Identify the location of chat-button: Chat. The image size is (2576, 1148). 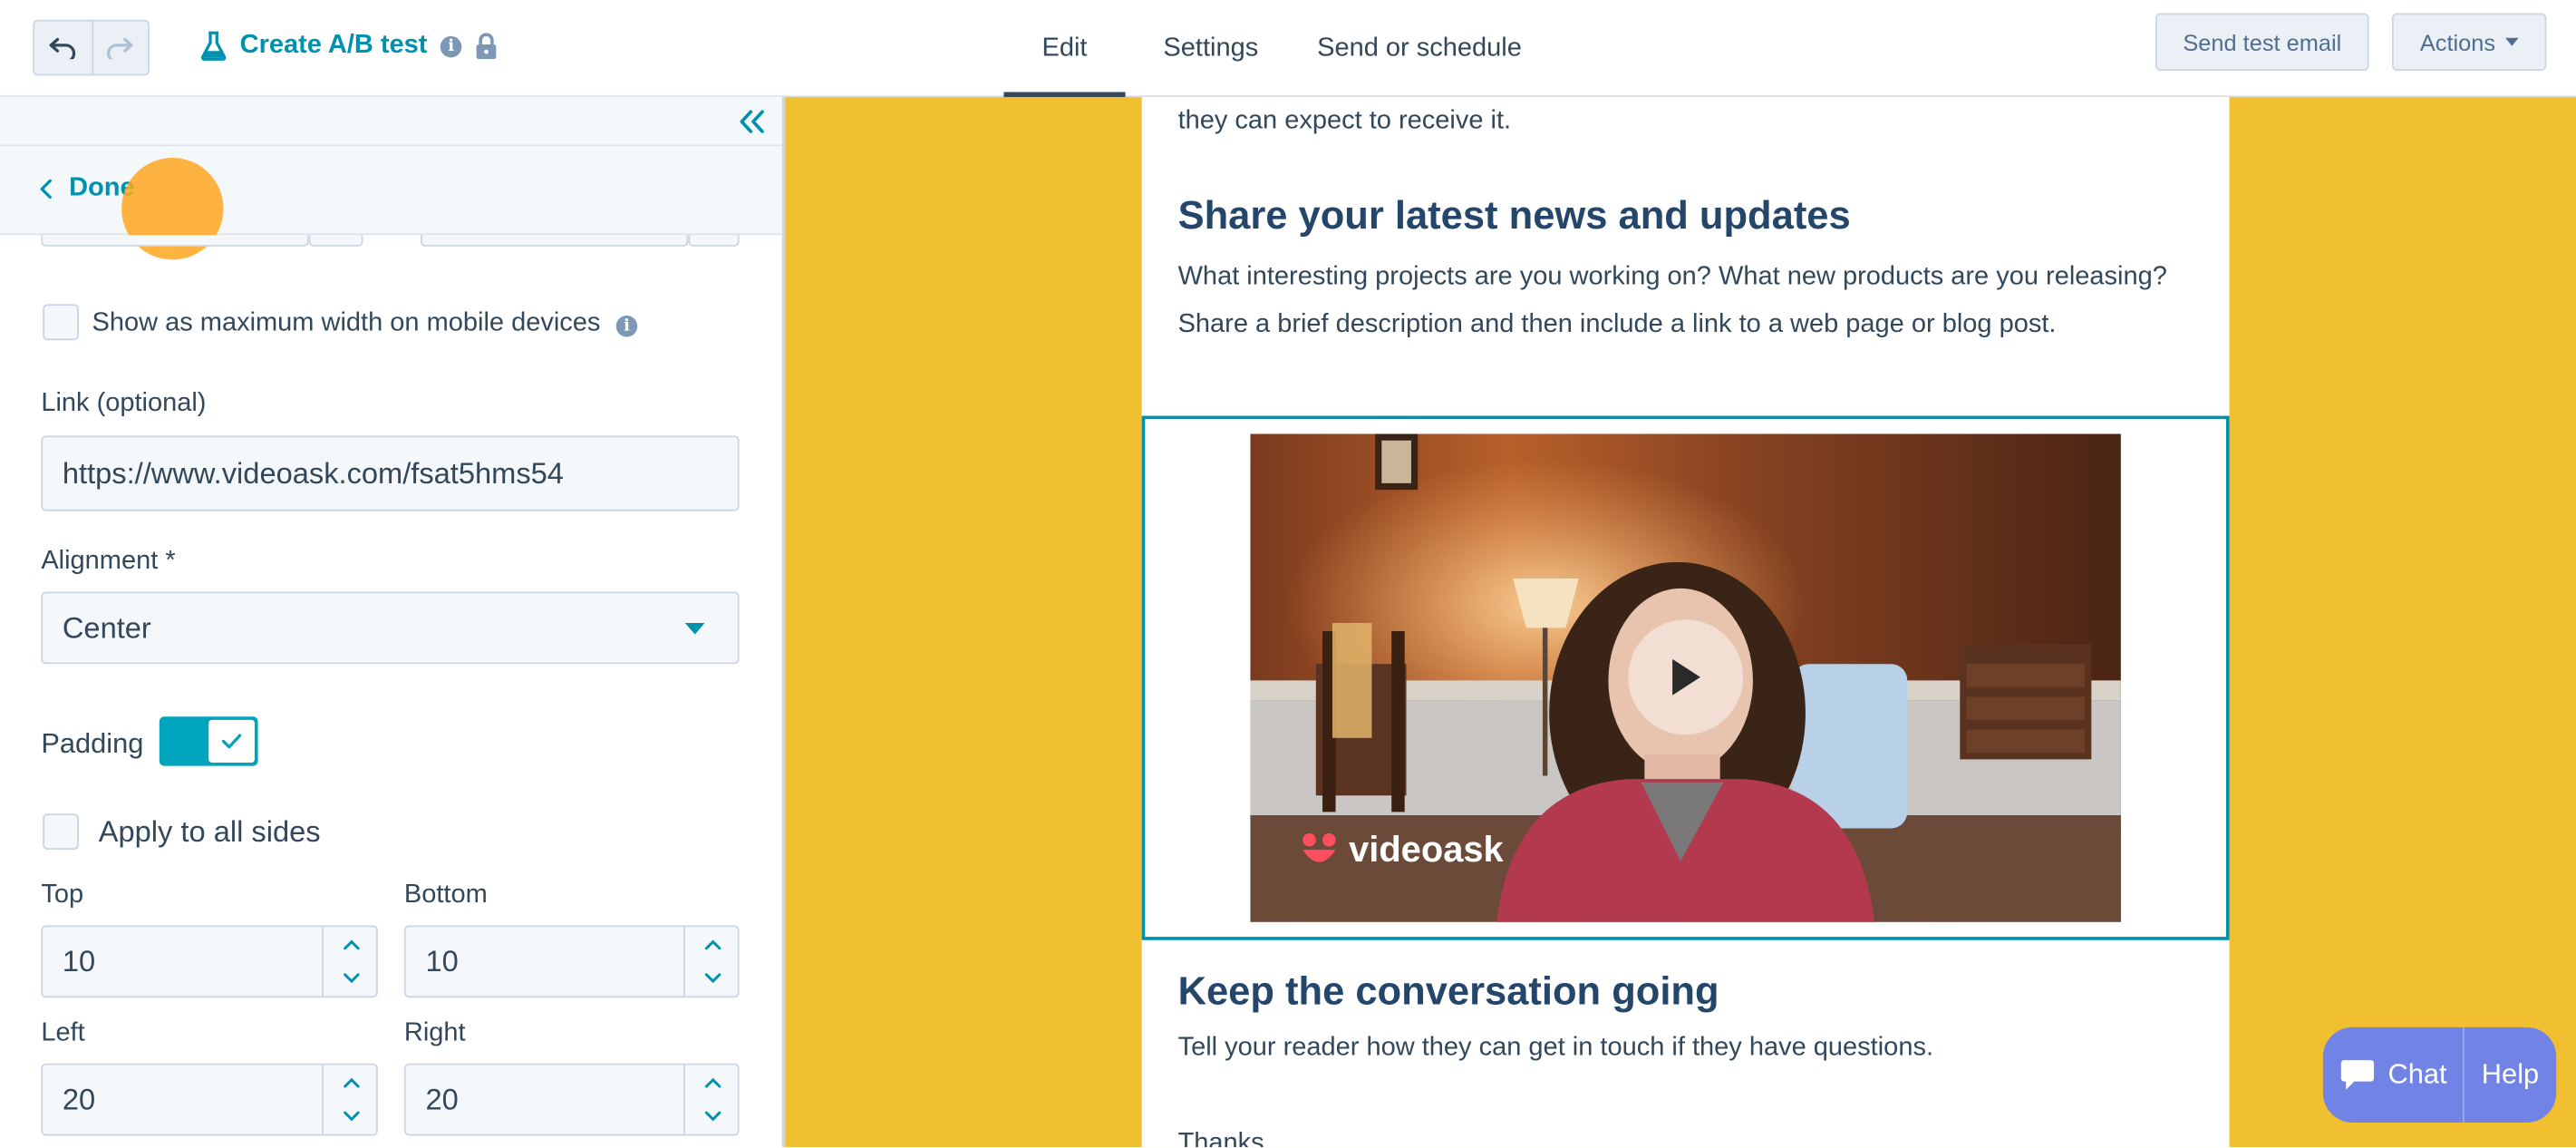
(2394, 1074).